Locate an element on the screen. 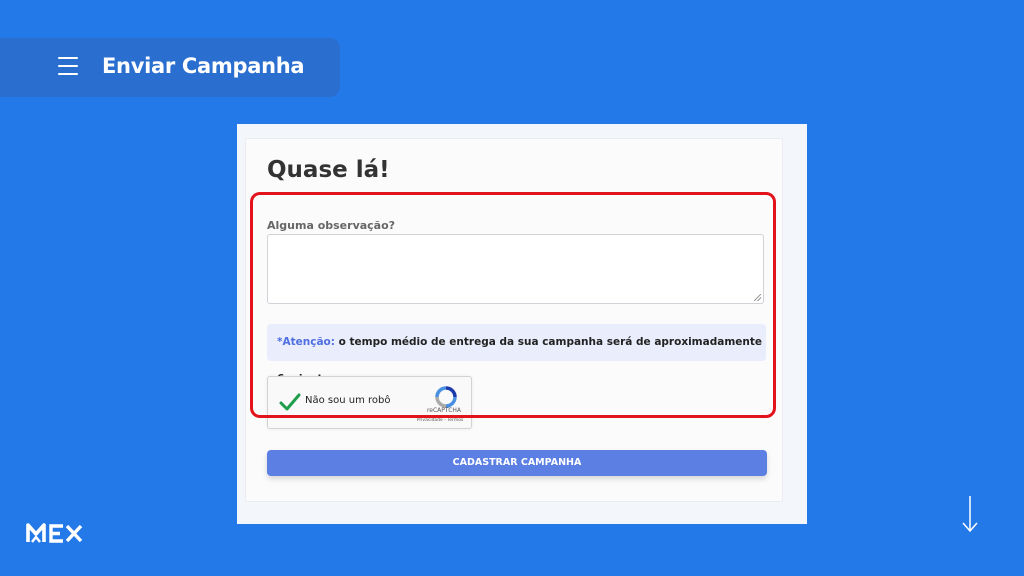  recaptcha-links: Privacidade - Termos is located at coordinates (440, 420).